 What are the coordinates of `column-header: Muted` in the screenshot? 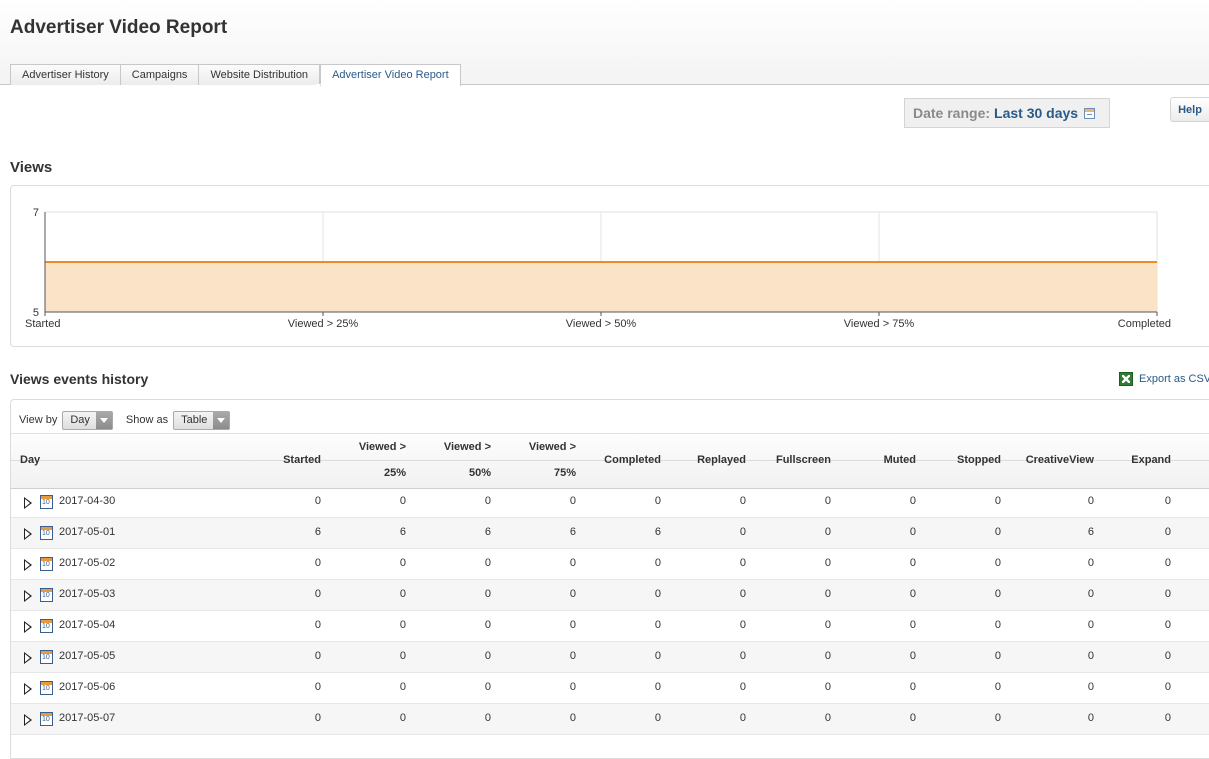 It's located at (900, 460).